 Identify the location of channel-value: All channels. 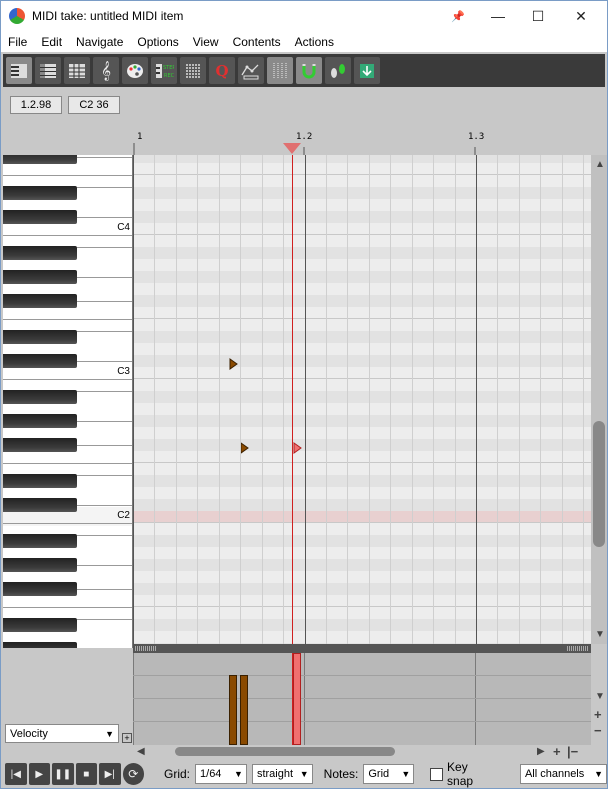
(554, 774).